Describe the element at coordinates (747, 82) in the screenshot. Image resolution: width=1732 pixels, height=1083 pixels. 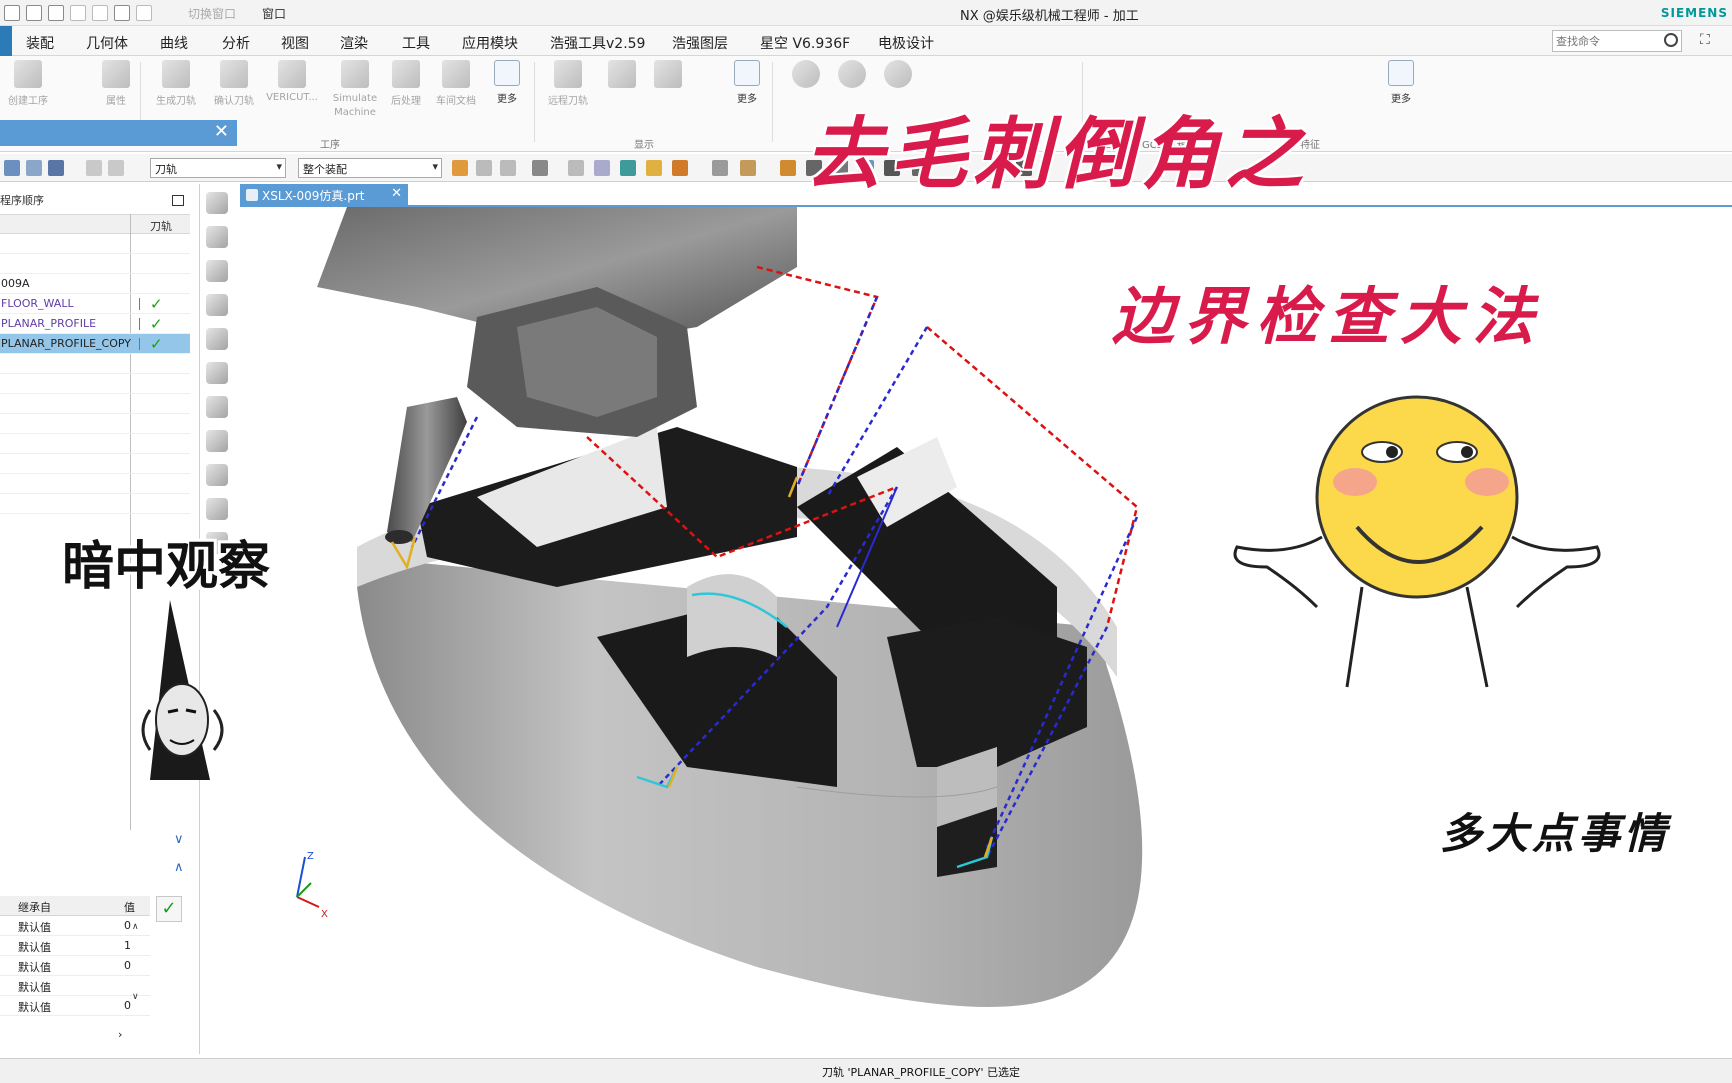
I see `more-button-display: 更多` at that location.